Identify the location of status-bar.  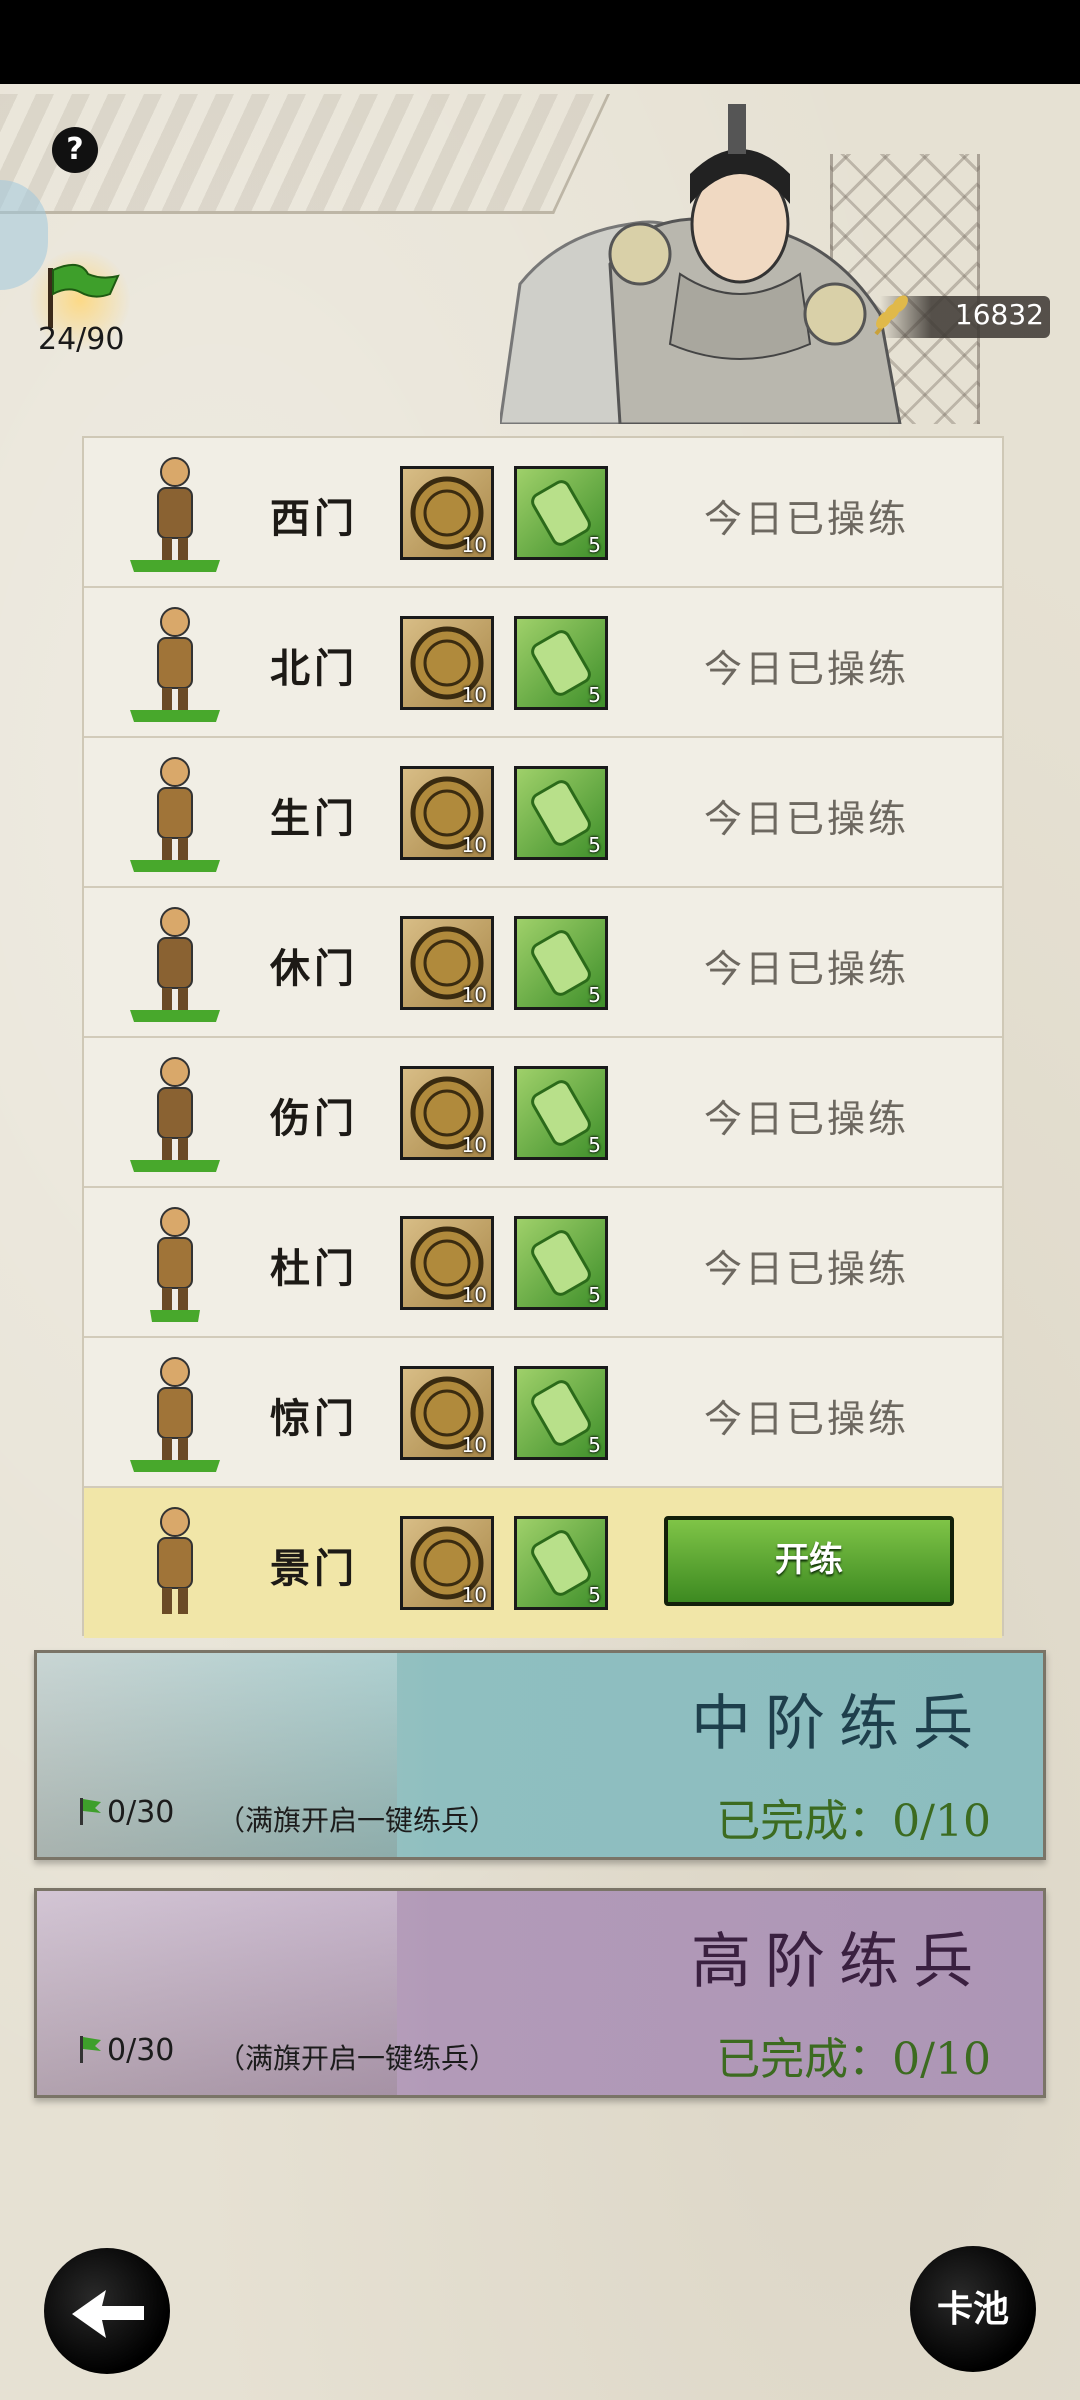
(540, 42).